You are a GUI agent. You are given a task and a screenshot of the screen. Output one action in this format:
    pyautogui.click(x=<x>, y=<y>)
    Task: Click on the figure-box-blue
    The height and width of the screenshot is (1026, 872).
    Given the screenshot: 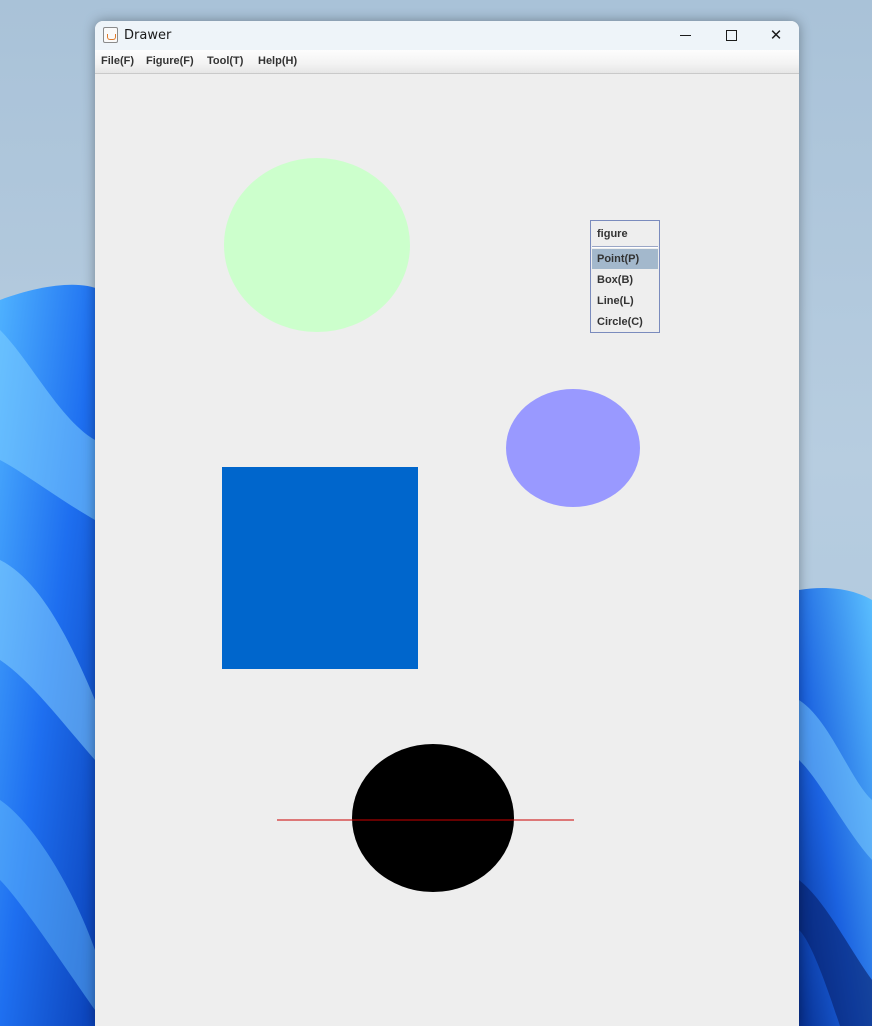 What is the action you would take?
    pyautogui.click(x=320, y=568)
    